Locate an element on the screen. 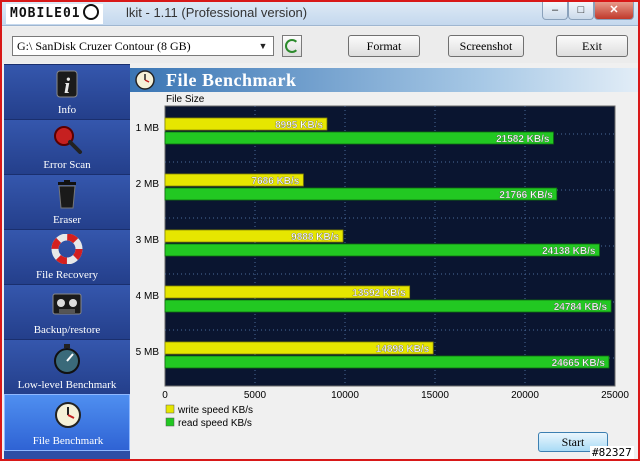  sidebar-item-eraser: Eraser is located at coordinates (67, 201).